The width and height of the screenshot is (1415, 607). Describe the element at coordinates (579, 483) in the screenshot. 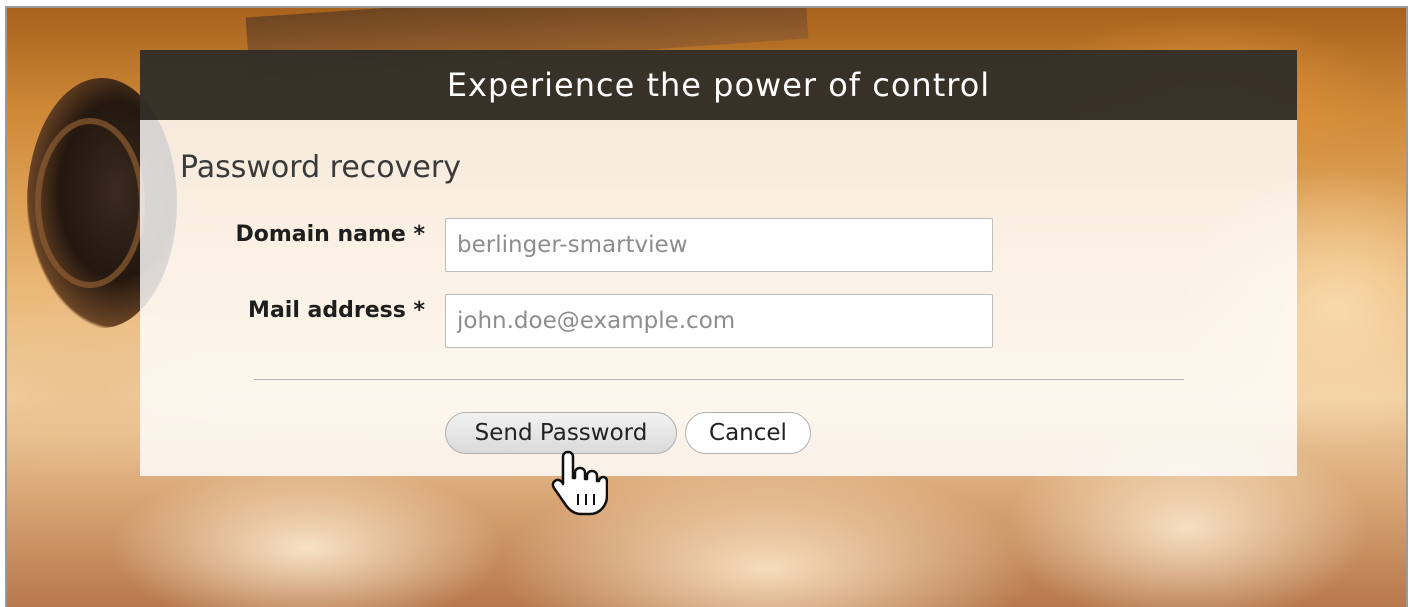

I see `hand-pointer-icon` at that location.